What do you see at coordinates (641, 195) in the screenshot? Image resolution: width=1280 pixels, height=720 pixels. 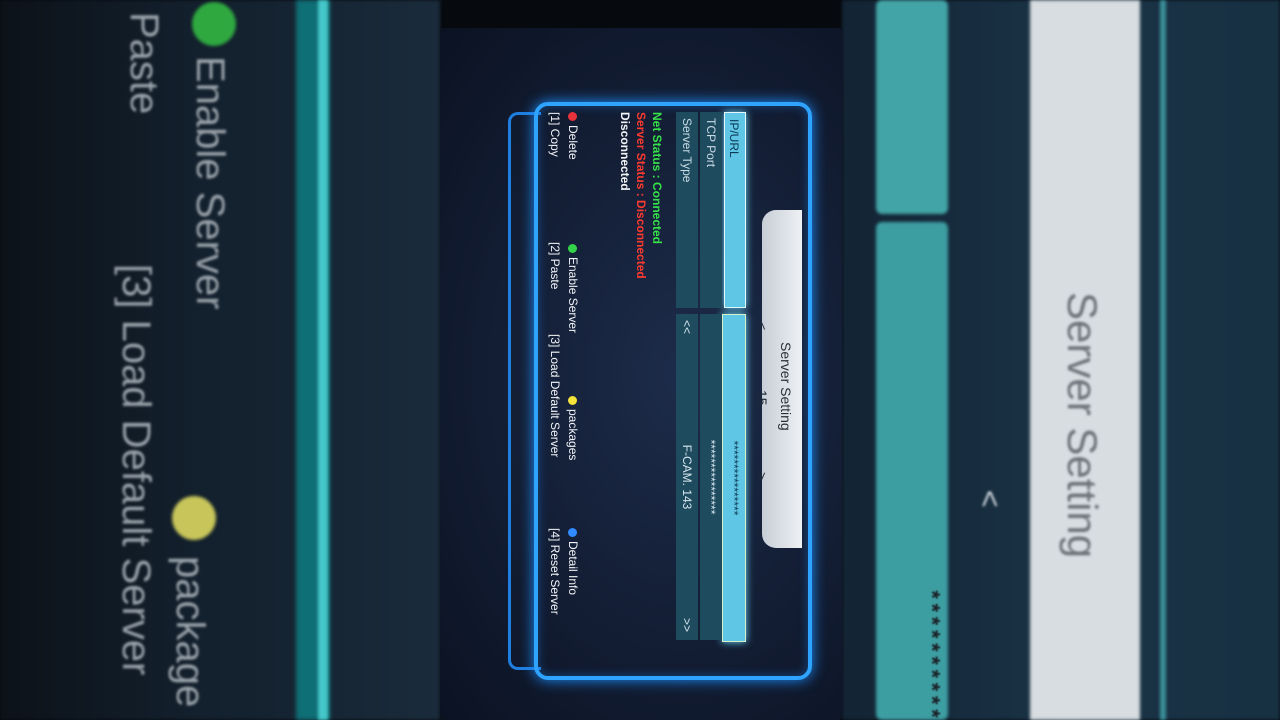 I see `server-status: Server Status : Disconnected` at bounding box center [641, 195].